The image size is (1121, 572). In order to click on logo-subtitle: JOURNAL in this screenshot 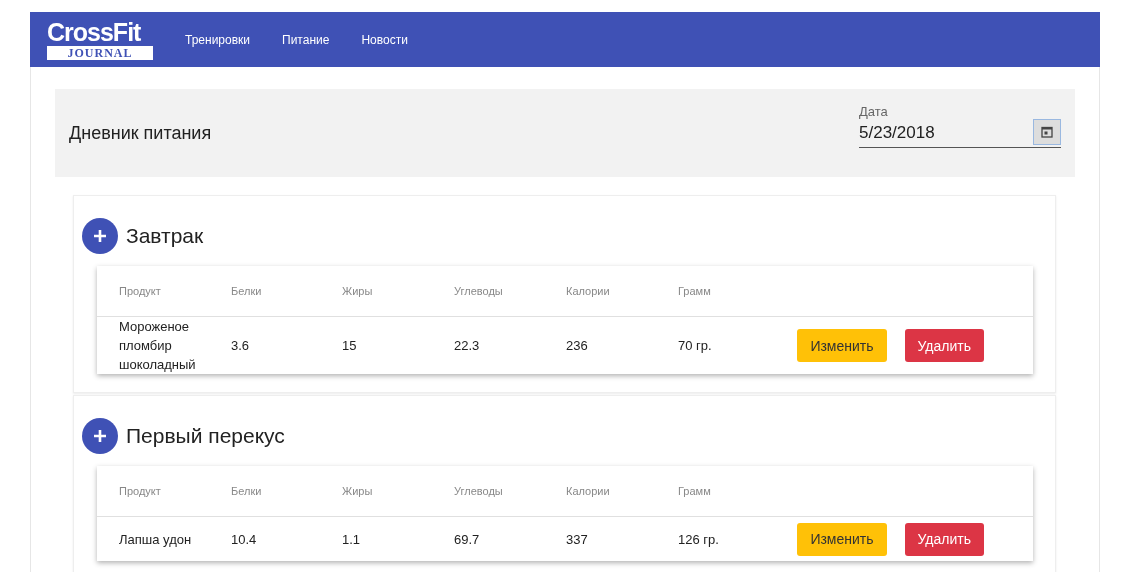, I will do `click(100, 53)`.